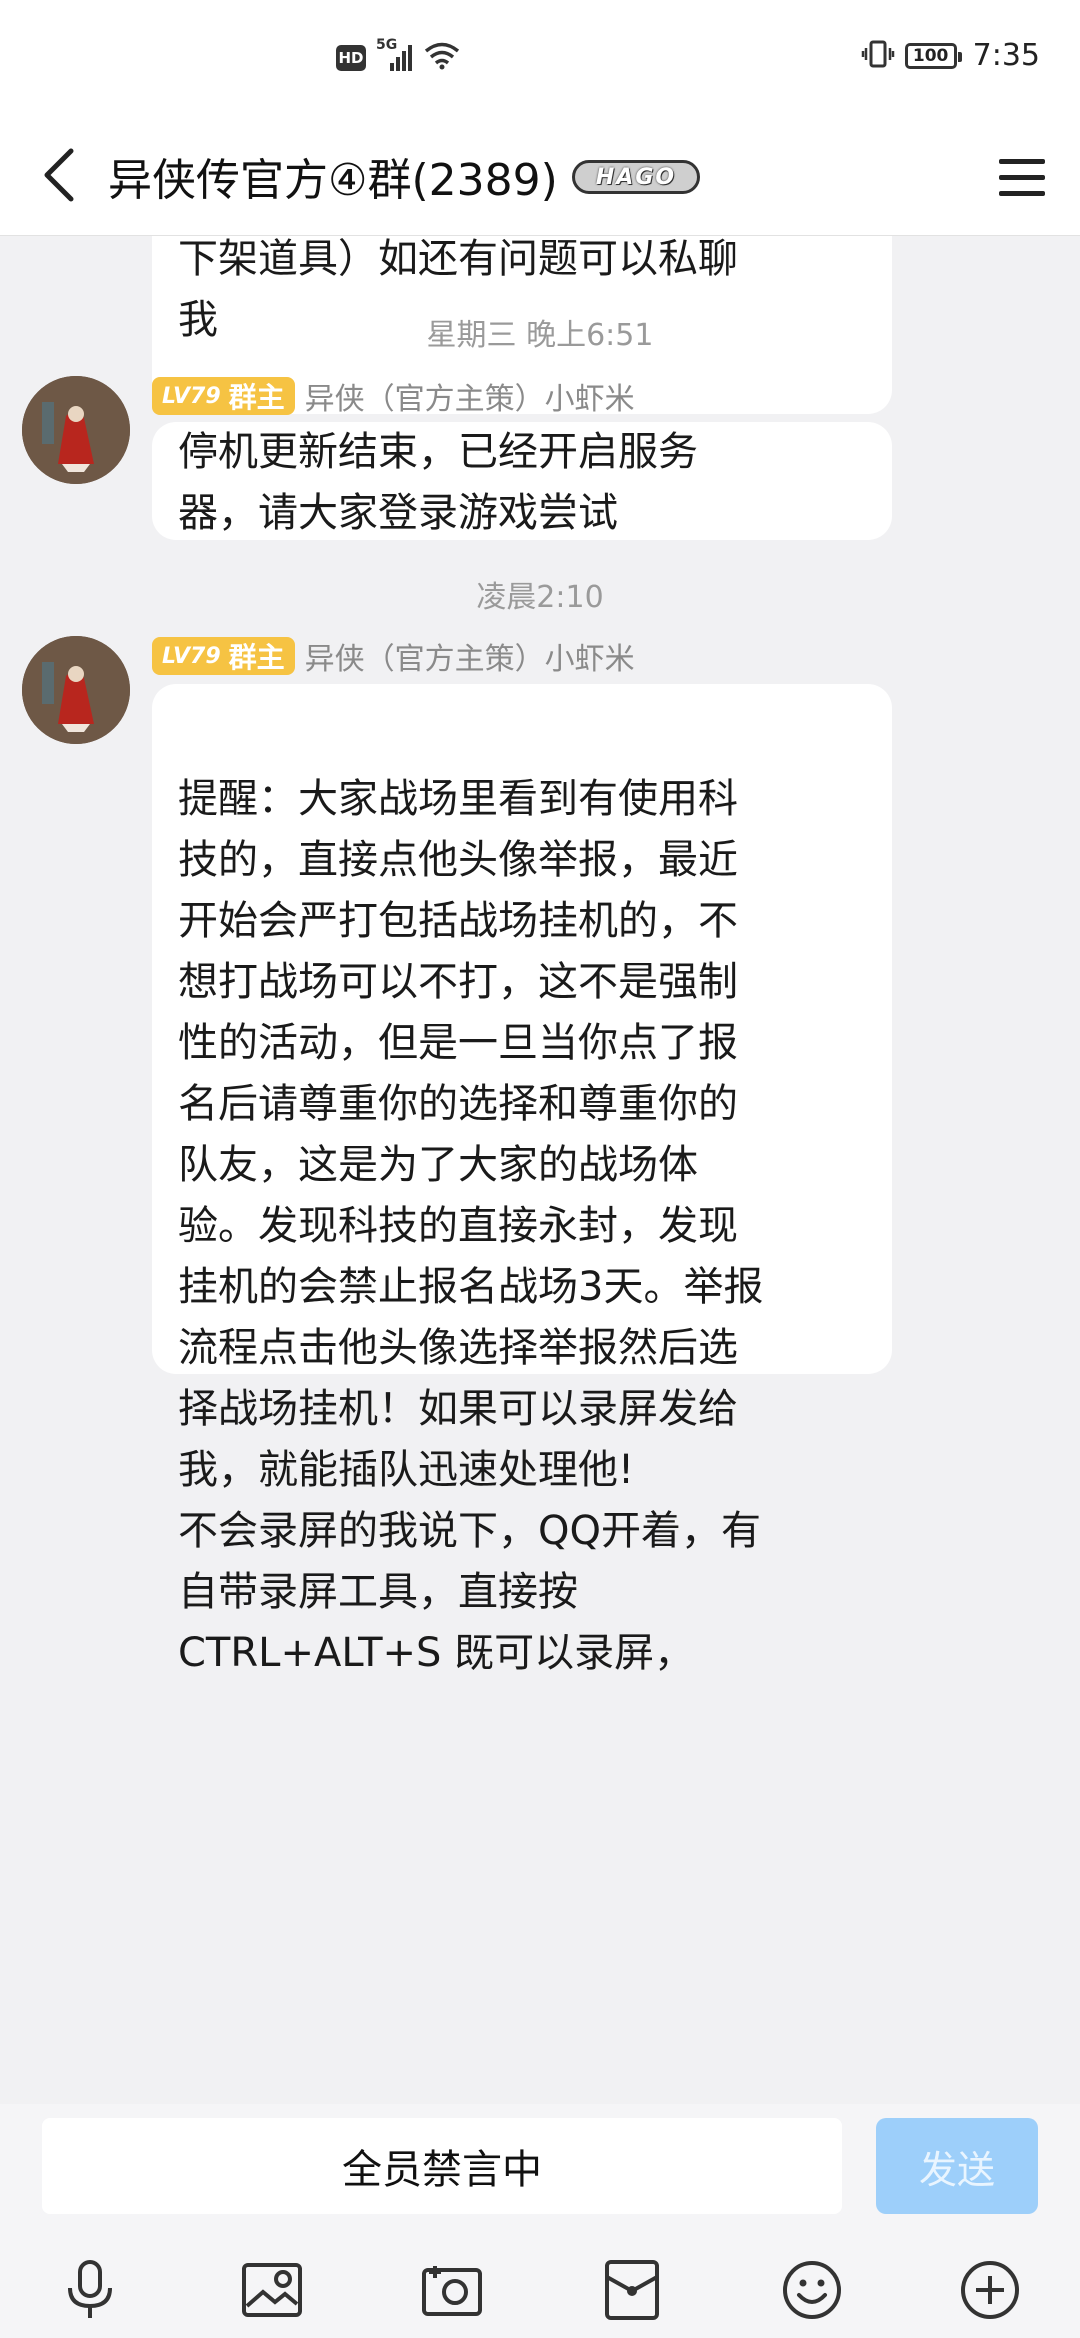 This screenshot has width=1080, height=2338. I want to click on emoji-button, so click(812, 2290).